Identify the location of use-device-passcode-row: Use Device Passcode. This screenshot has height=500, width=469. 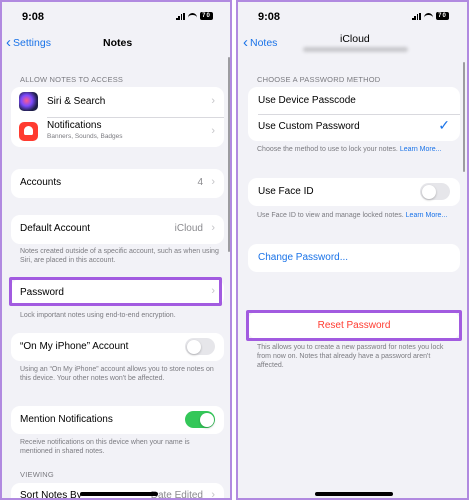
(354, 100).